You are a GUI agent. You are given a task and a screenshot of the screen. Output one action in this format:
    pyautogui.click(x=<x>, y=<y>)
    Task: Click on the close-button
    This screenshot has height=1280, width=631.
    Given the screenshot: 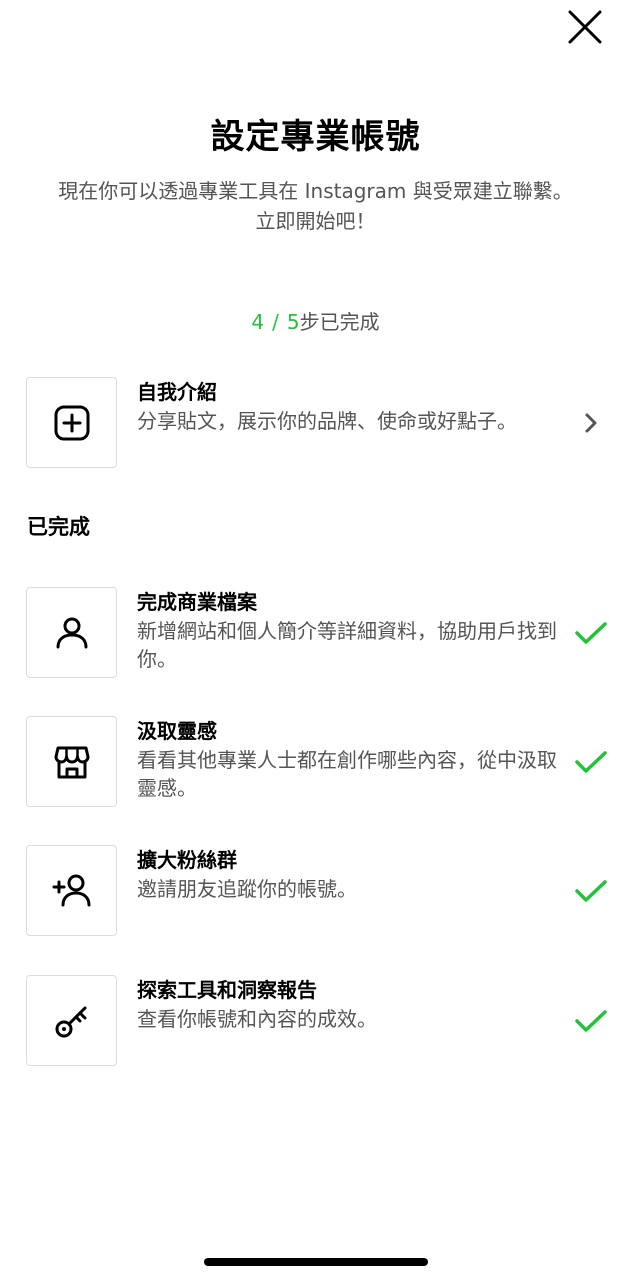 What is the action you would take?
    pyautogui.click(x=585, y=27)
    